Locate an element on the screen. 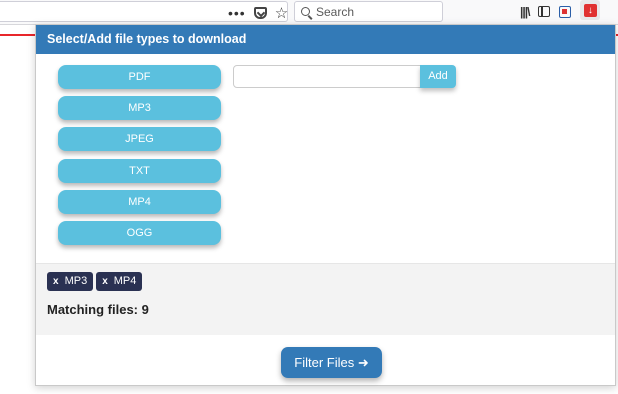  custom-file-type-input is located at coordinates (327, 76).